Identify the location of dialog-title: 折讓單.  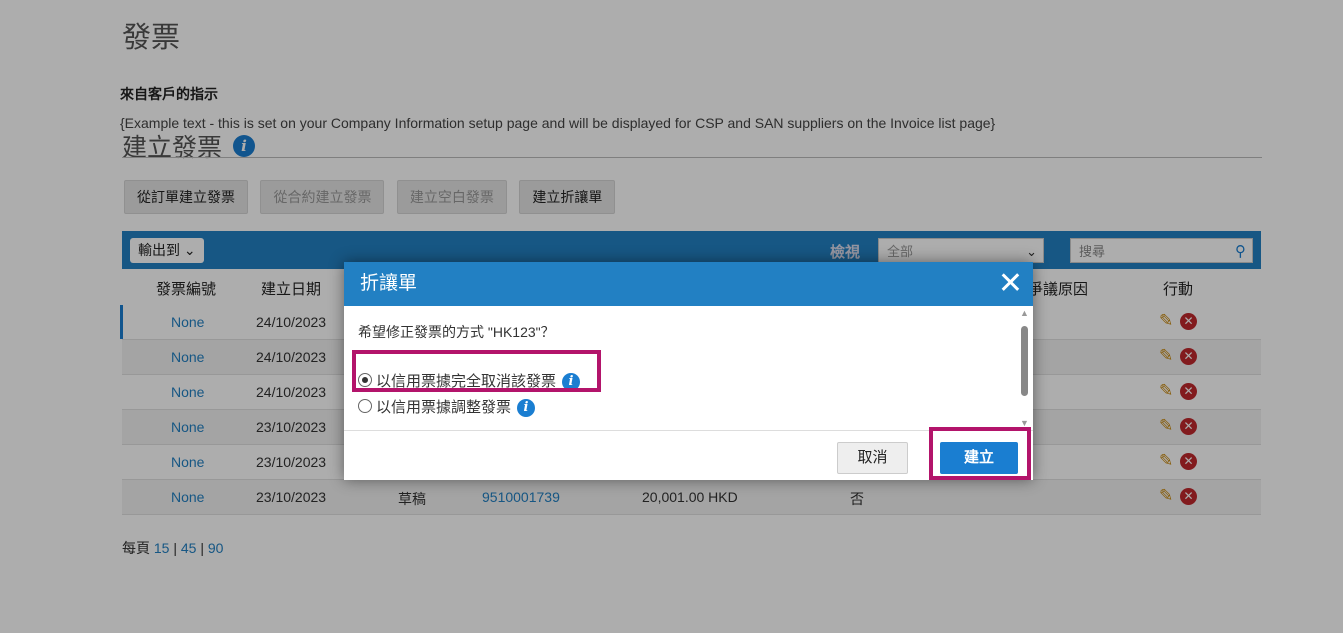
(389, 283).